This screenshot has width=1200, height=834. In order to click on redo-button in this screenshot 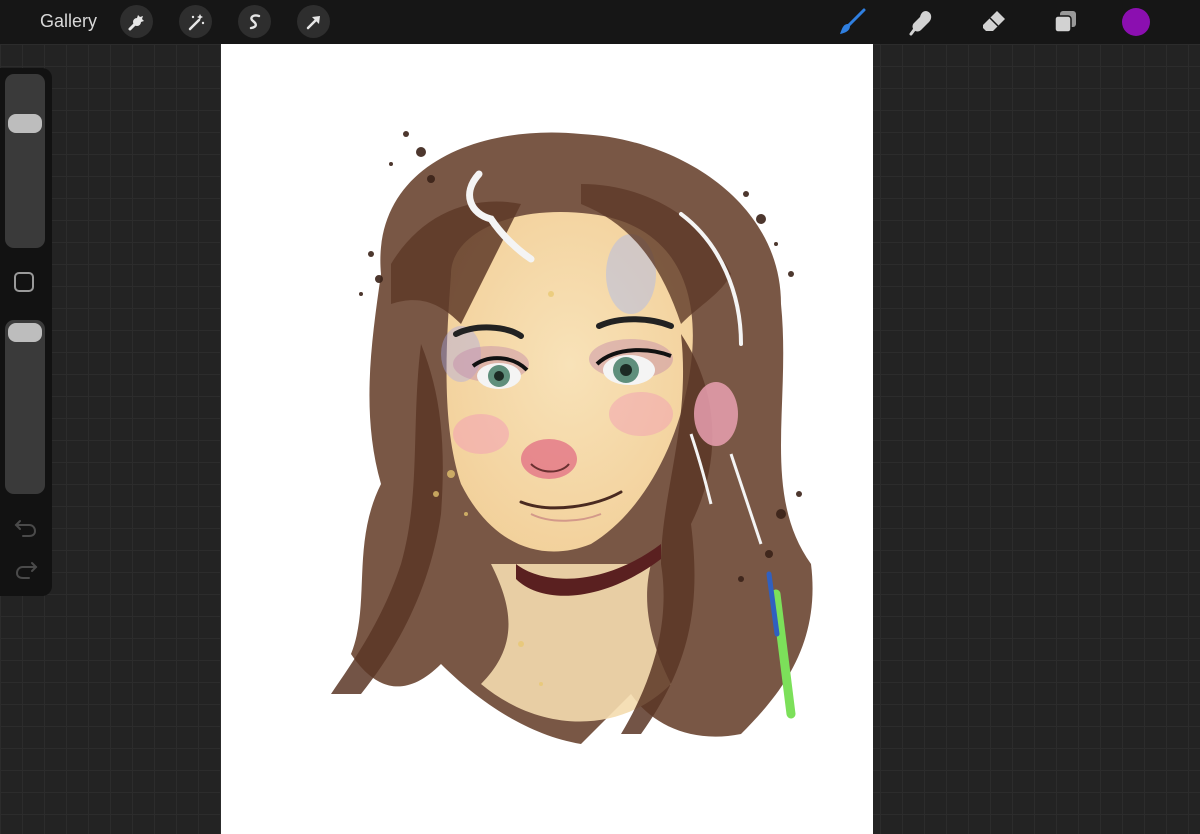, I will do `click(26, 569)`.